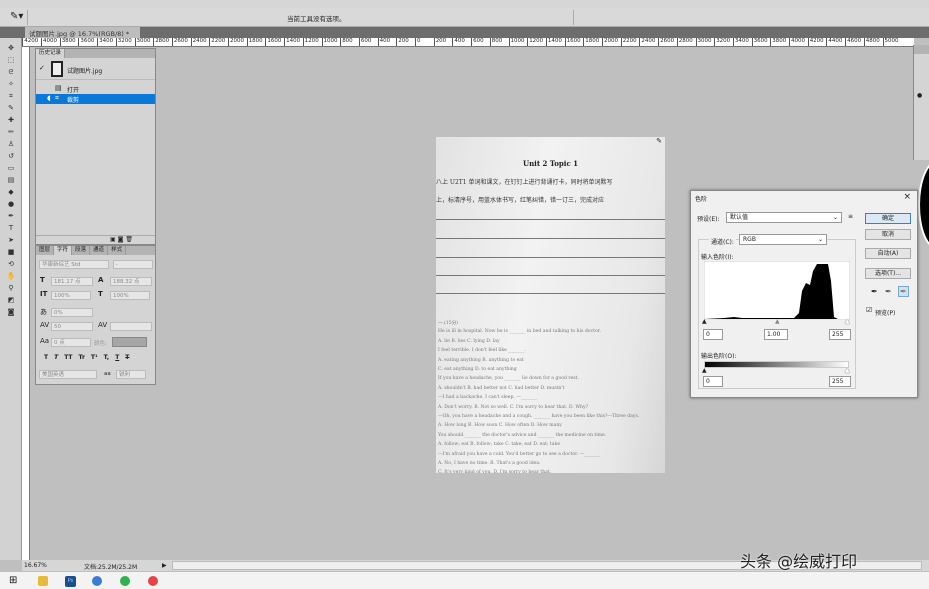 The image size is (929, 589). Describe the element at coordinates (888, 291) in the screenshot. I see `gray-point-eyedropper-icon: ✒` at that location.